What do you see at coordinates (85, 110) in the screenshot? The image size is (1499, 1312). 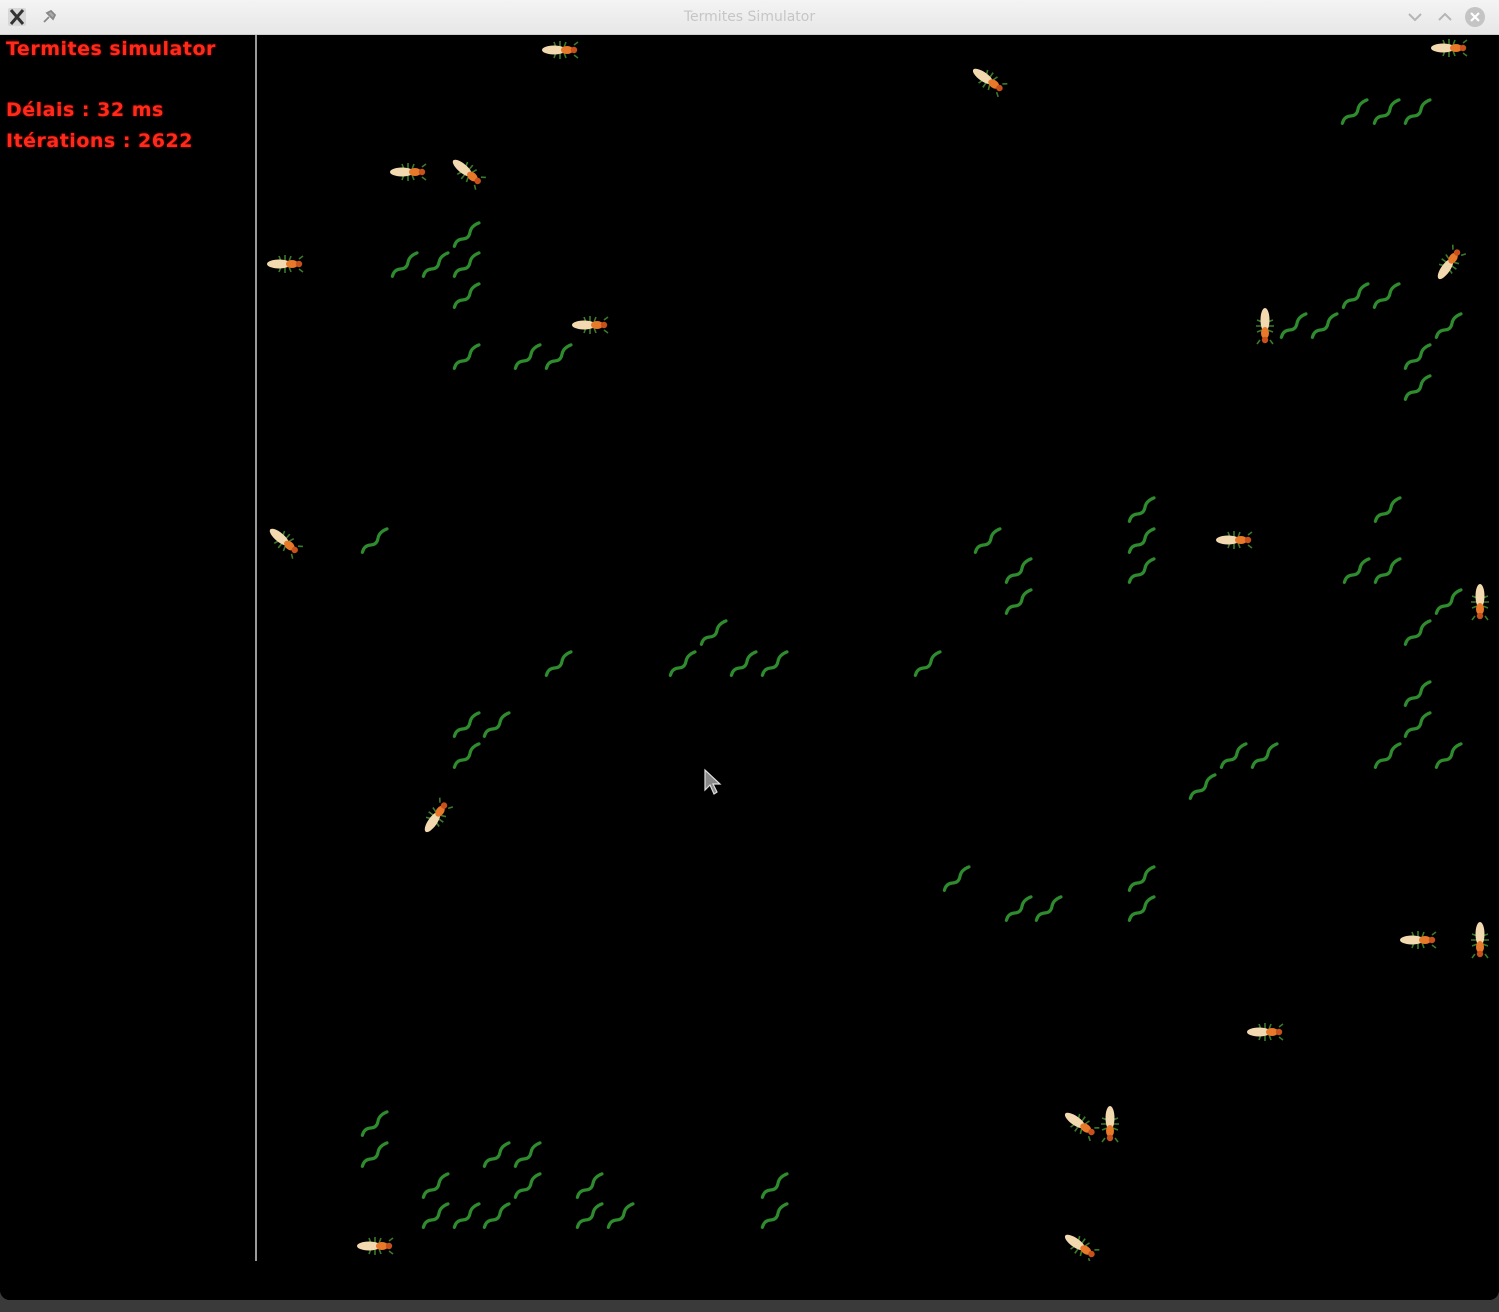 I see `delay-readout: Délais : 32 ms` at bounding box center [85, 110].